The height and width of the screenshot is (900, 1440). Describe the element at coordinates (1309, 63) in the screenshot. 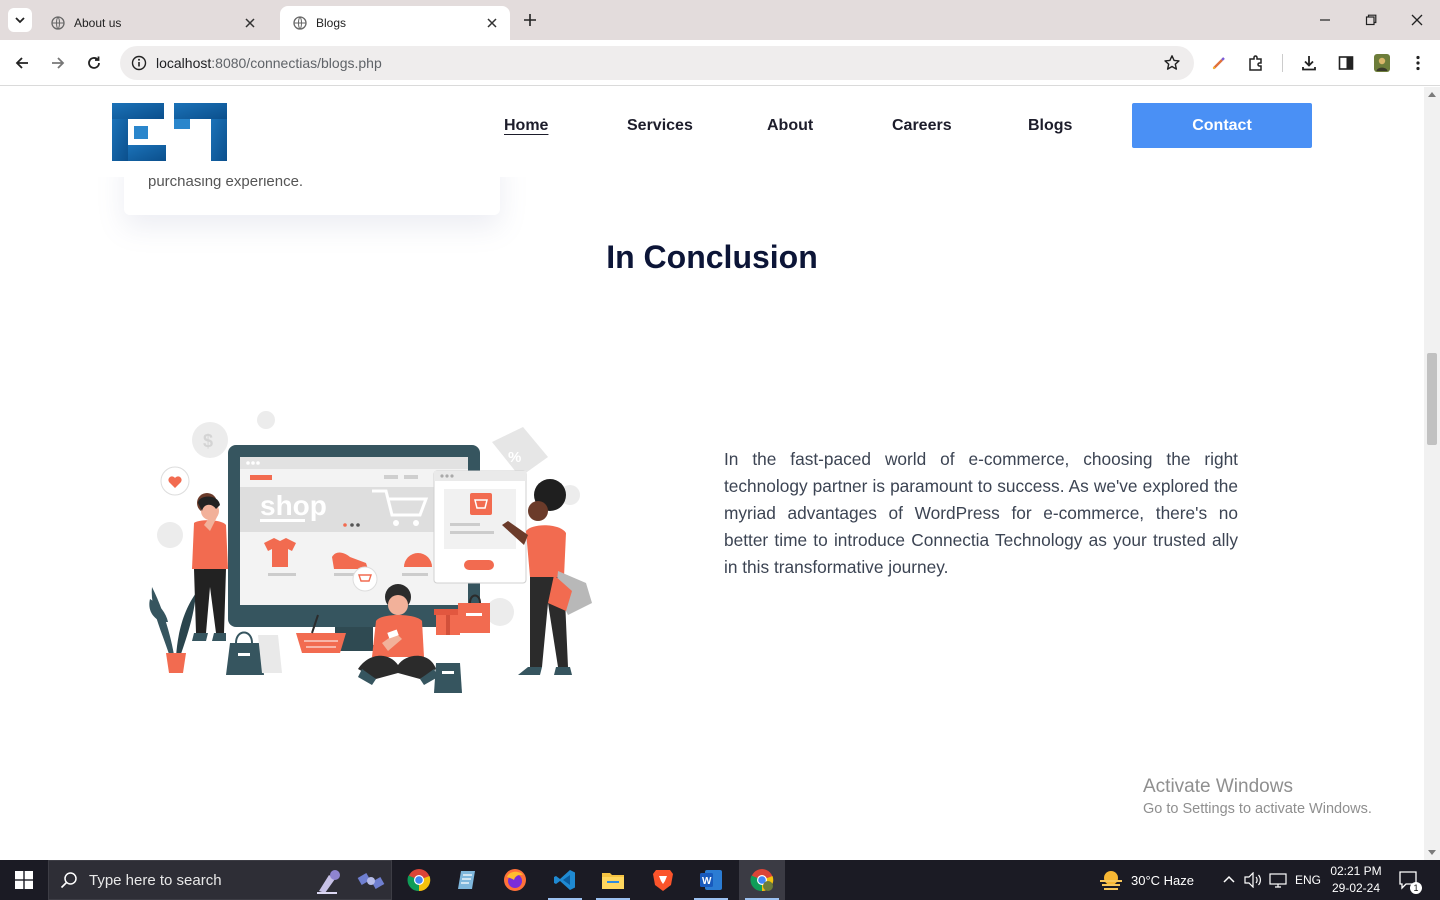

I see `download-icon` at that location.